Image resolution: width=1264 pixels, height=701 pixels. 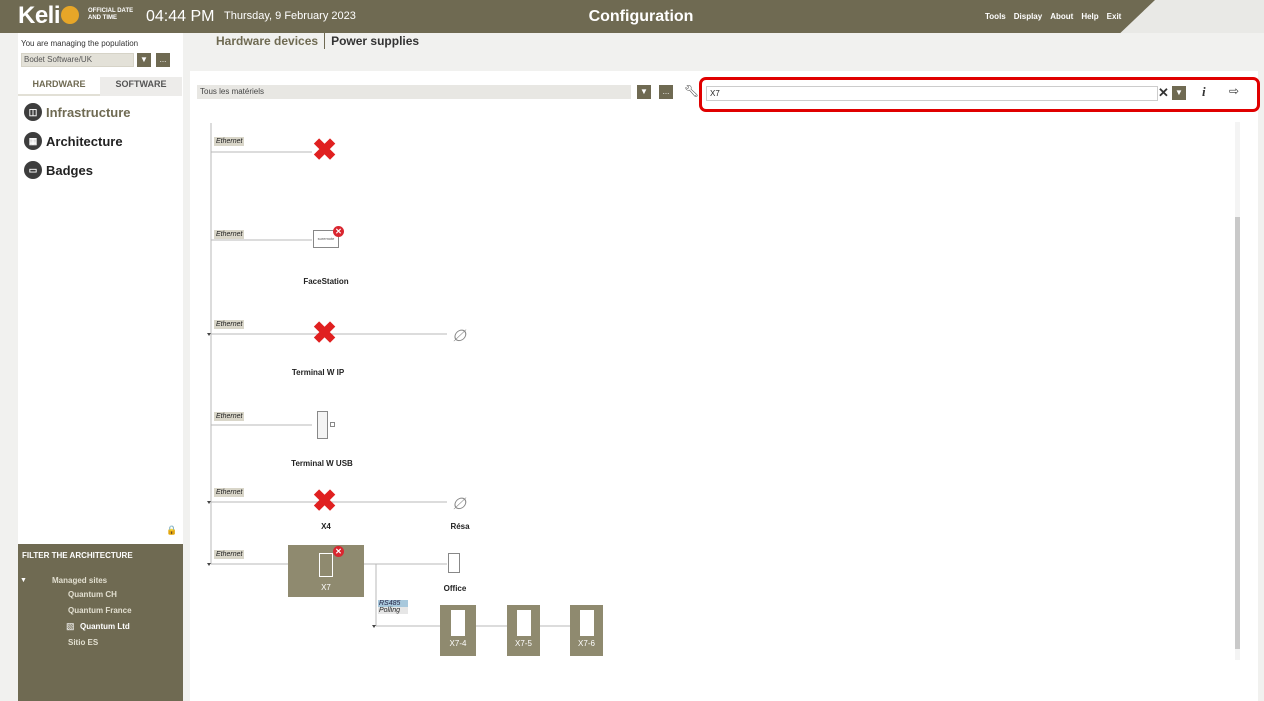 I want to click on x7-4-device-card: X7-4, so click(x=458, y=630).